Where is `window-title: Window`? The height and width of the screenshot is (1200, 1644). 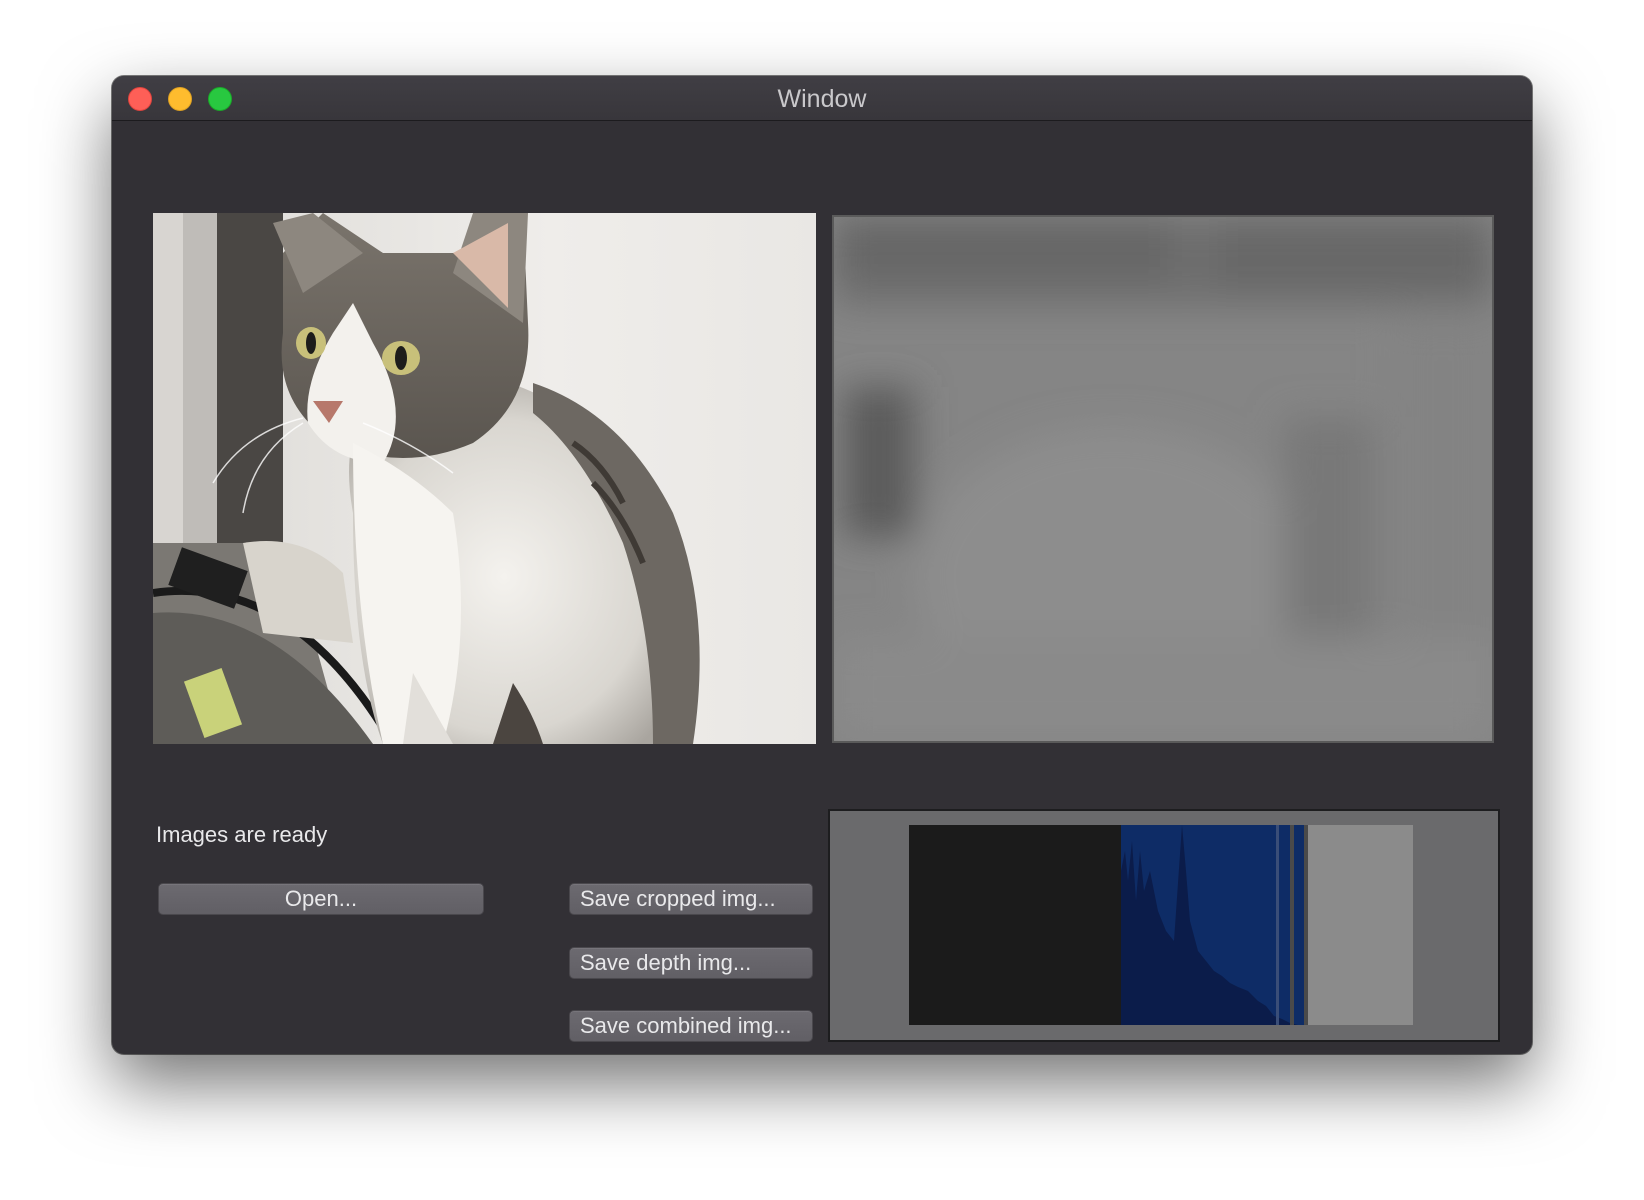
window-title: Window is located at coordinates (822, 99).